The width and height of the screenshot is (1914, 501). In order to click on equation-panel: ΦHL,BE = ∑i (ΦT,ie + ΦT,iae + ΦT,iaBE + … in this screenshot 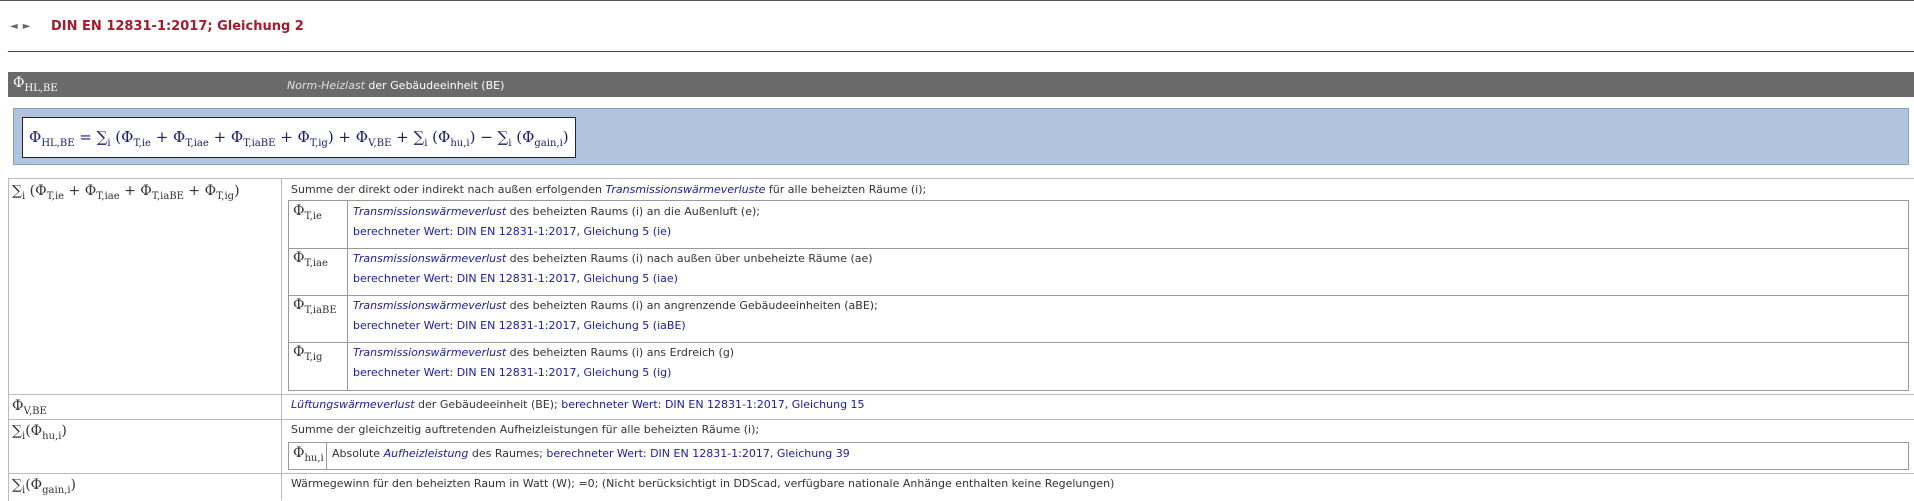, I will do `click(961, 136)`.